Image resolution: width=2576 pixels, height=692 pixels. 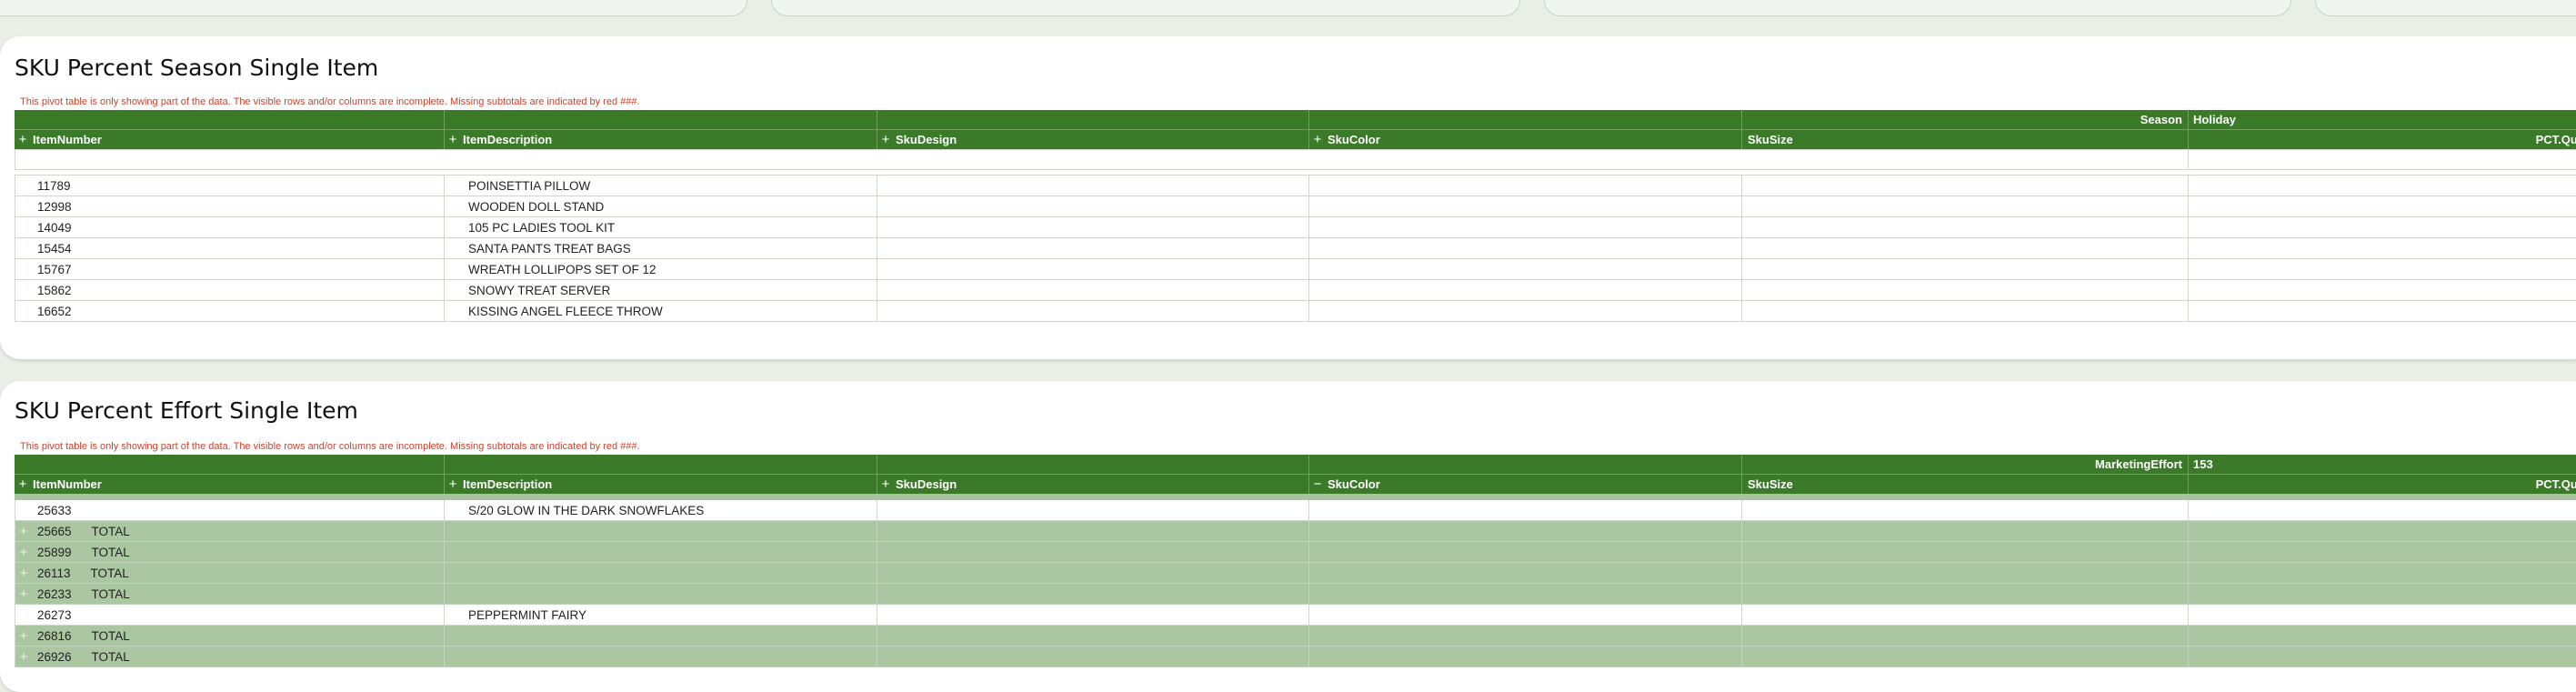 What do you see at coordinates (54, 510) in the screenshot?
I see `item-number: 25633` at bounding box center [54, 510].